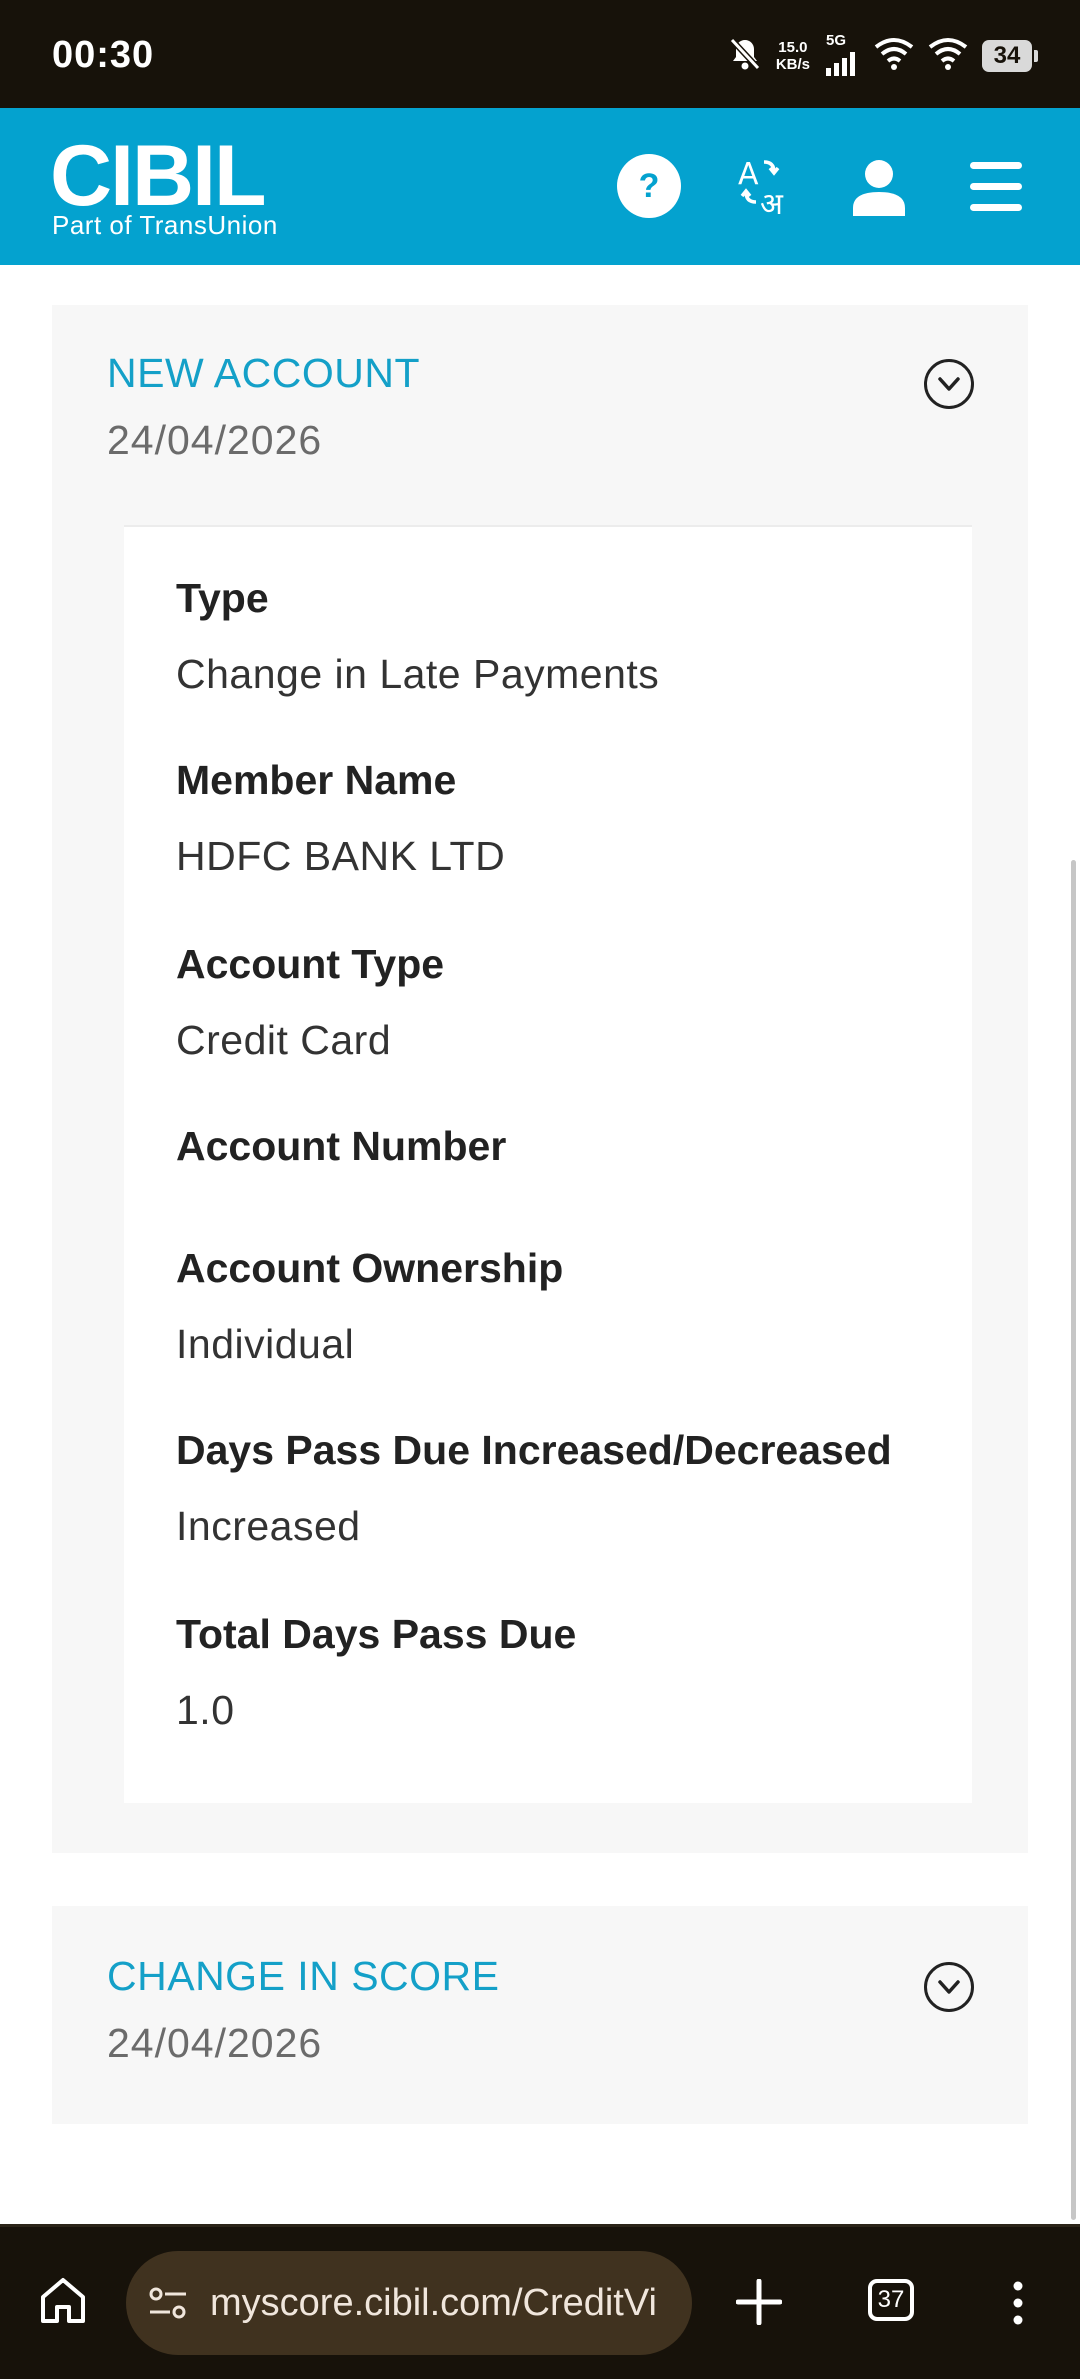  Describe the element at coordinates (341, 856) in the screenshot. I see `field-value-member-name: HDFC BANK LTD` at that location.